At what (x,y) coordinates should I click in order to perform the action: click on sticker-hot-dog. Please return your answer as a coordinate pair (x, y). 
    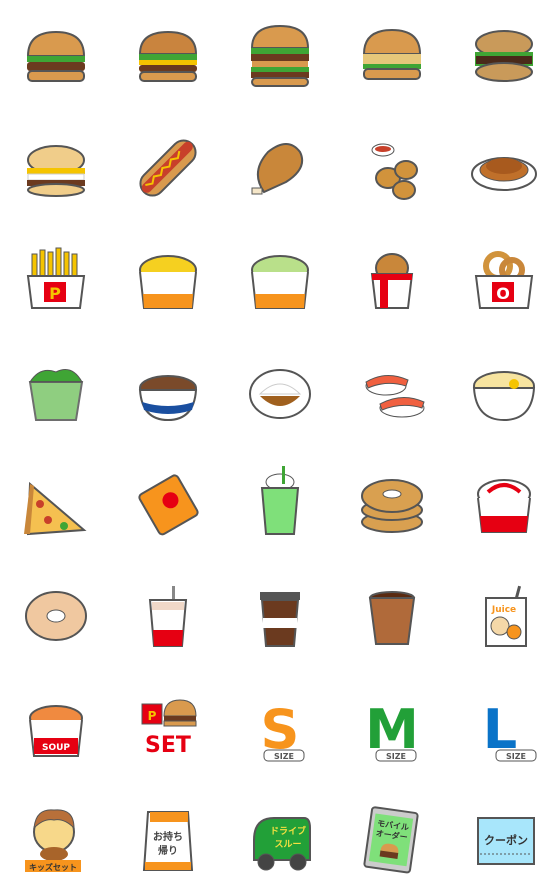
    Looking at the image, I should click on (168, 168).